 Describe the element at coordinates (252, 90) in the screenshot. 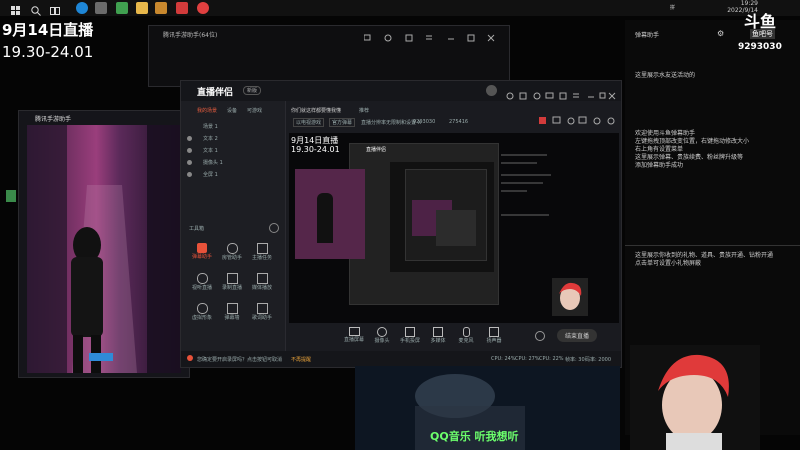

I see `edition-badge: 新版` at that location.